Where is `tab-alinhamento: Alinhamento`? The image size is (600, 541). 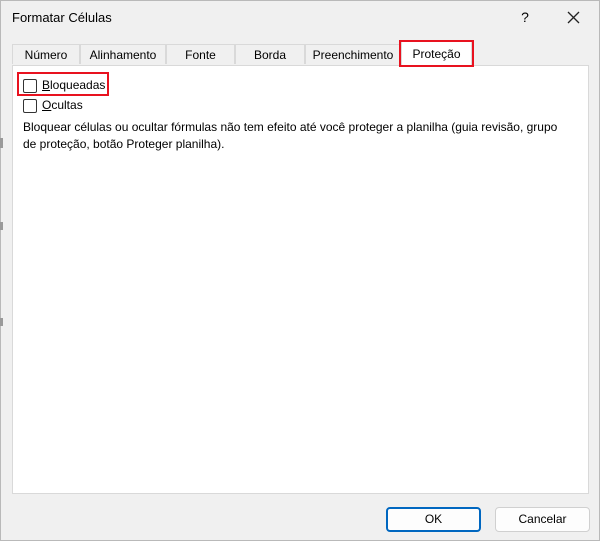 tab-alinhamento: Alinhamento is located at coordinates (123, 54).